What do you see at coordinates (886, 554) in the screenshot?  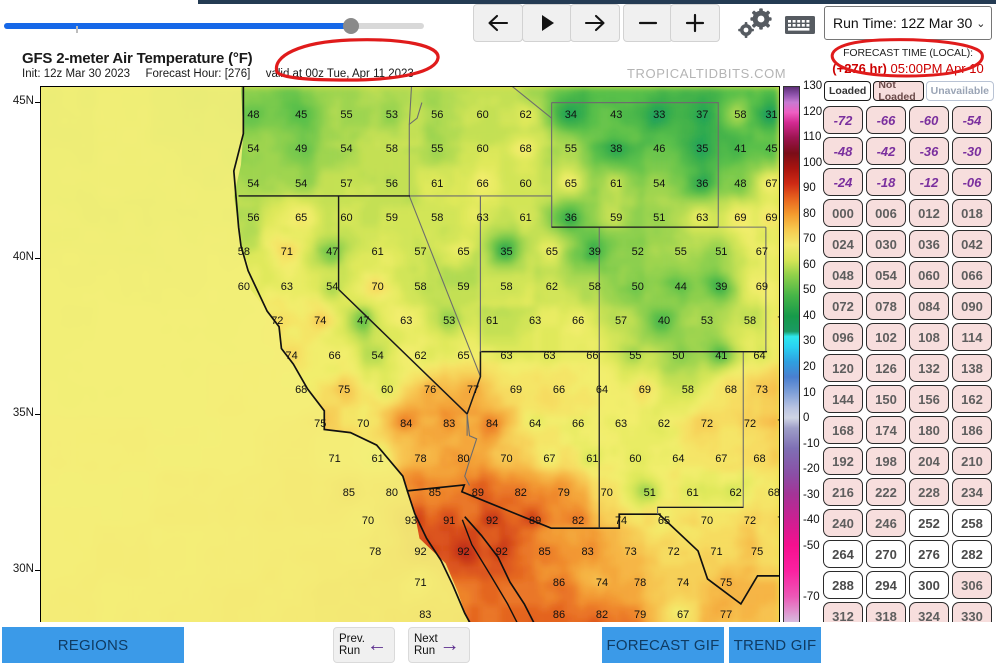 I see `hour-cell-270: 270` at bounding box center [886, 554].